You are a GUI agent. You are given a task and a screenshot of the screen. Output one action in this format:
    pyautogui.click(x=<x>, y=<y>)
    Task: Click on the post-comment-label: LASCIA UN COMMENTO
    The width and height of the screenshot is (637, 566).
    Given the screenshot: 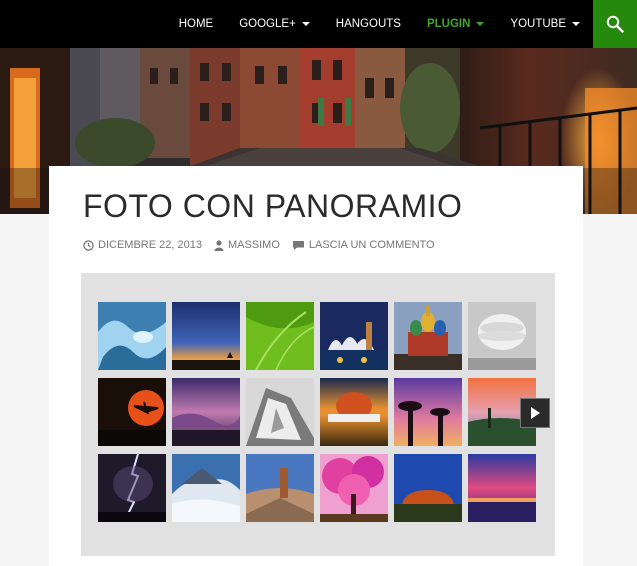 What is the action you would take?
    pyautogui.click(x=371, y=245)
    